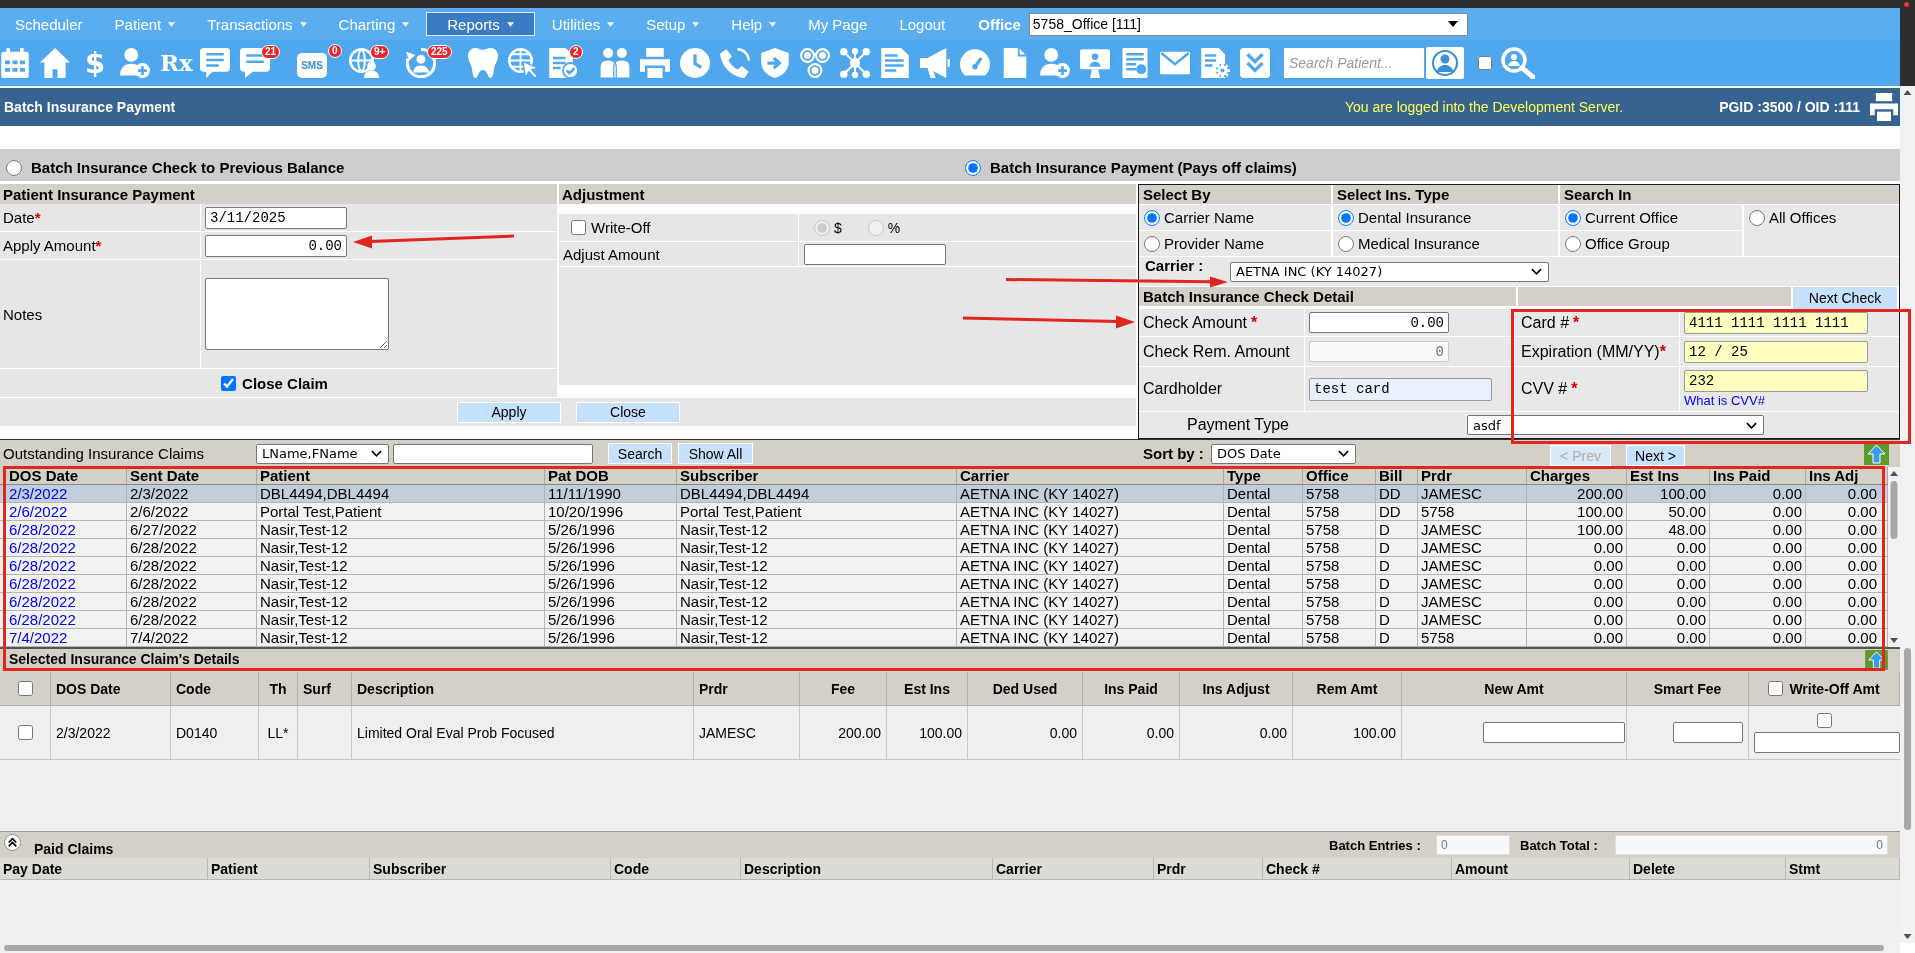 This screenshot has width=1915, height=953. Describe the element at coordinates (715, 453) in the screenshot. I see `show-all-button: Show All` at that location.